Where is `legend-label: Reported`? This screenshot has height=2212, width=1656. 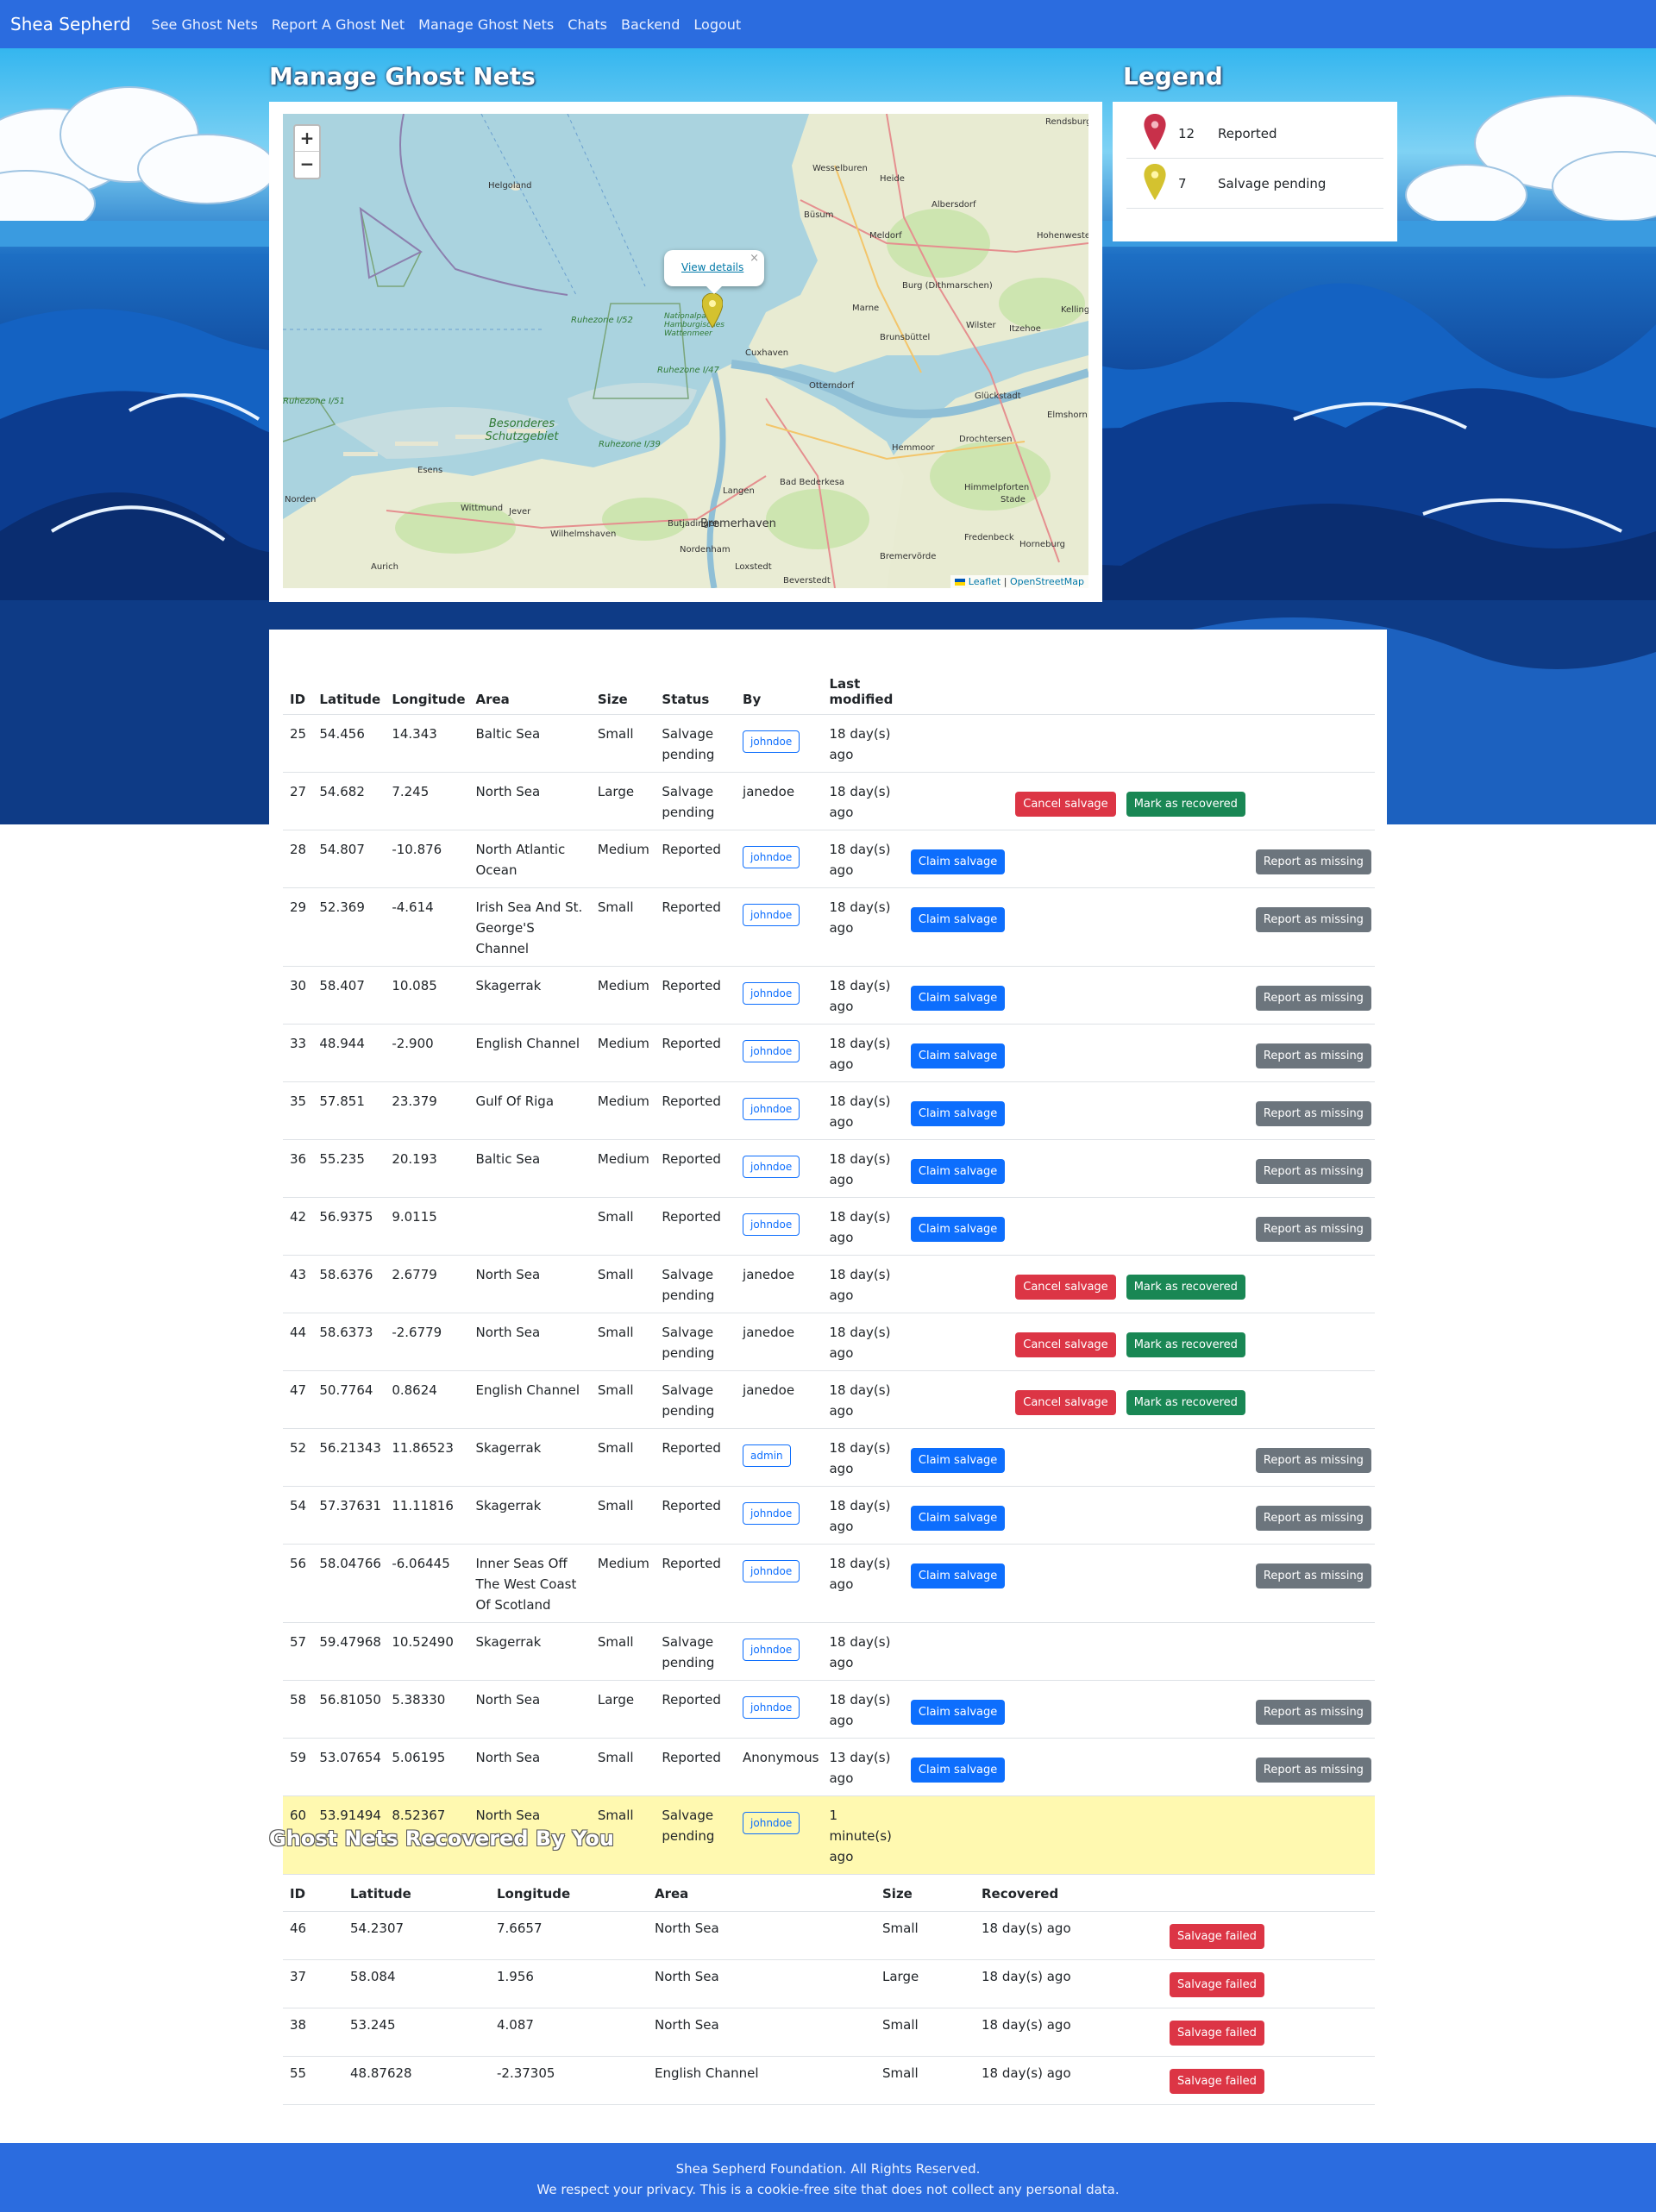
legend-label: Reported is located at coordinates (1248, 133).